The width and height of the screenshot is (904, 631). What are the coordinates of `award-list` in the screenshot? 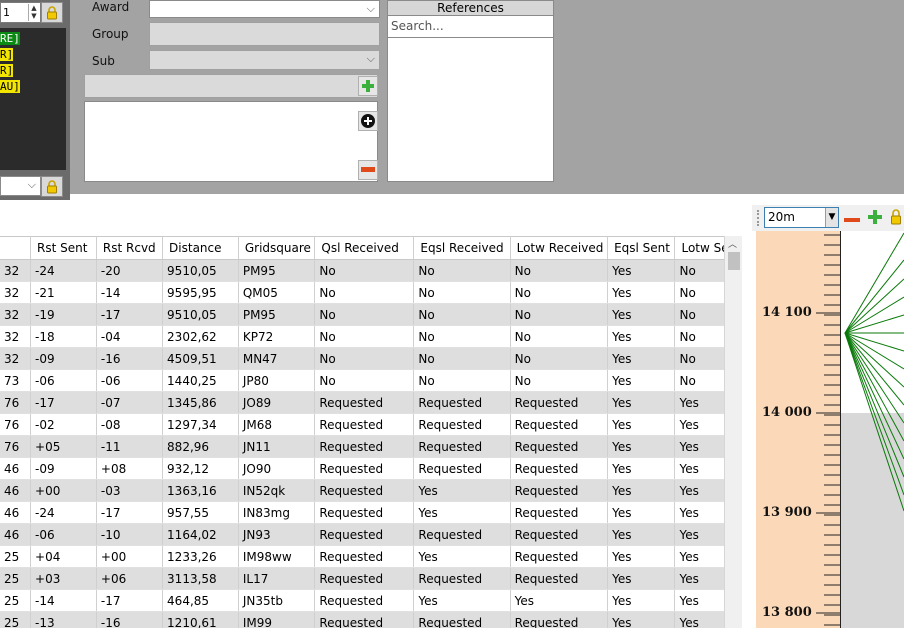 It's located at (231, 141).